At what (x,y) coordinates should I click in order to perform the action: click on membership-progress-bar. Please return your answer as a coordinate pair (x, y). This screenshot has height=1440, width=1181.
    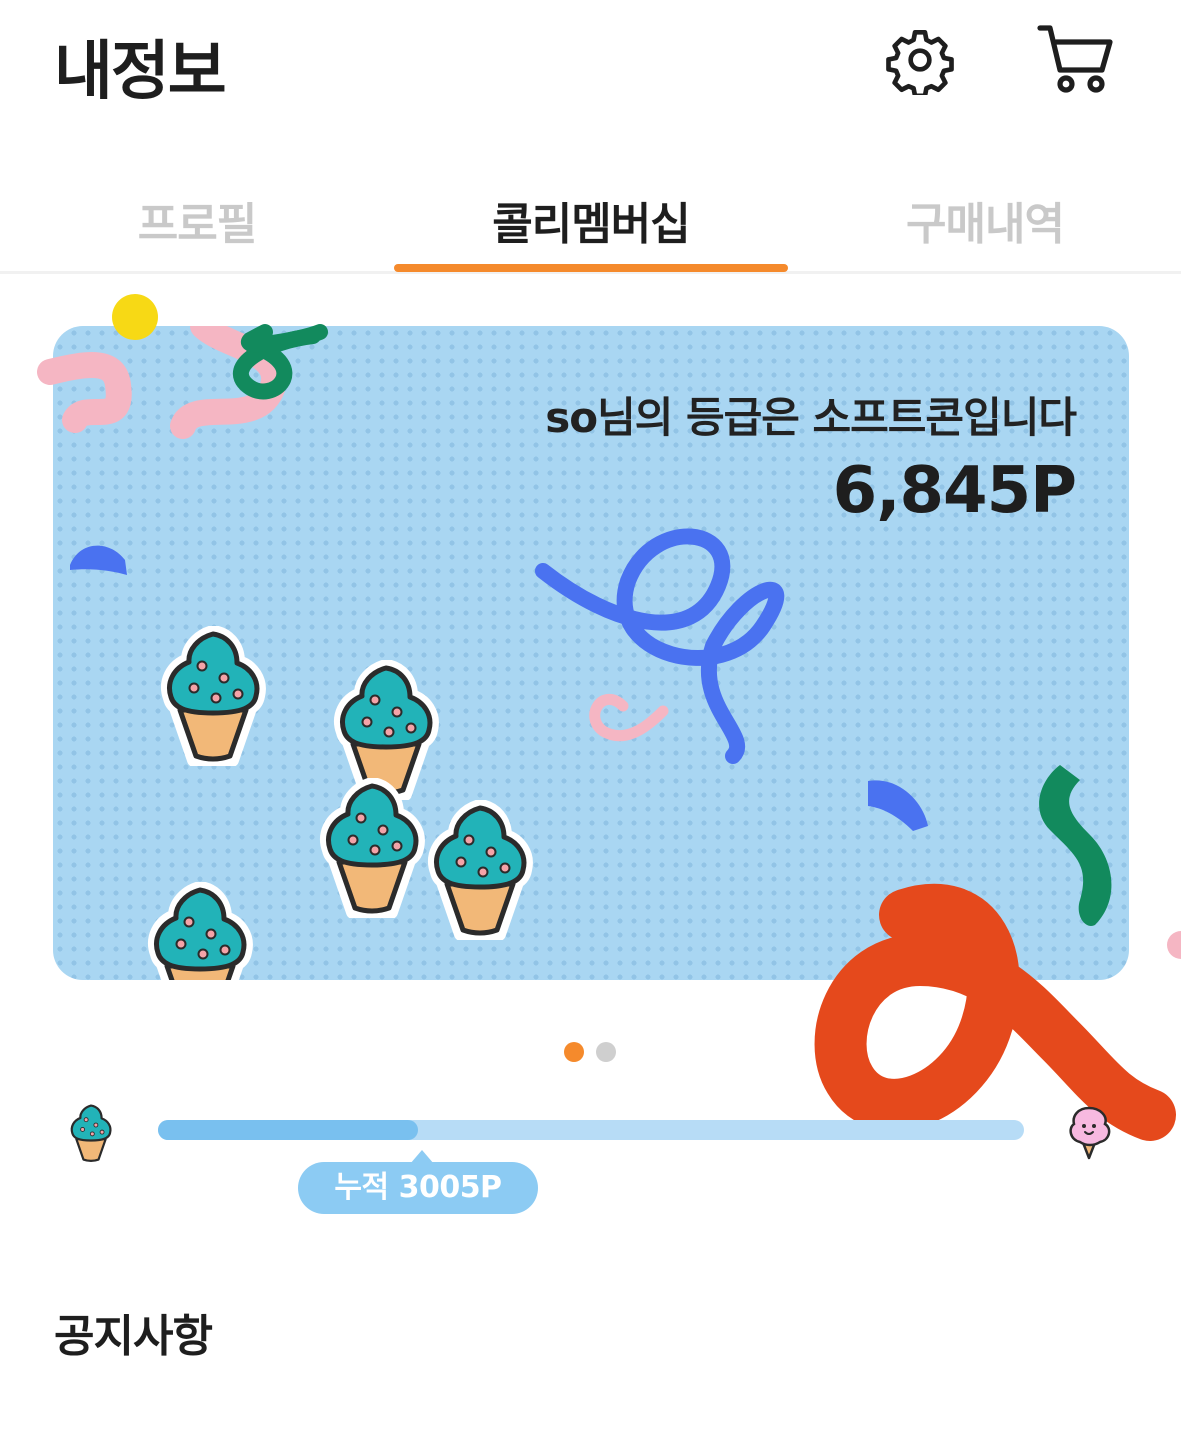
    Looking at the image, I should click on (591, 1130).